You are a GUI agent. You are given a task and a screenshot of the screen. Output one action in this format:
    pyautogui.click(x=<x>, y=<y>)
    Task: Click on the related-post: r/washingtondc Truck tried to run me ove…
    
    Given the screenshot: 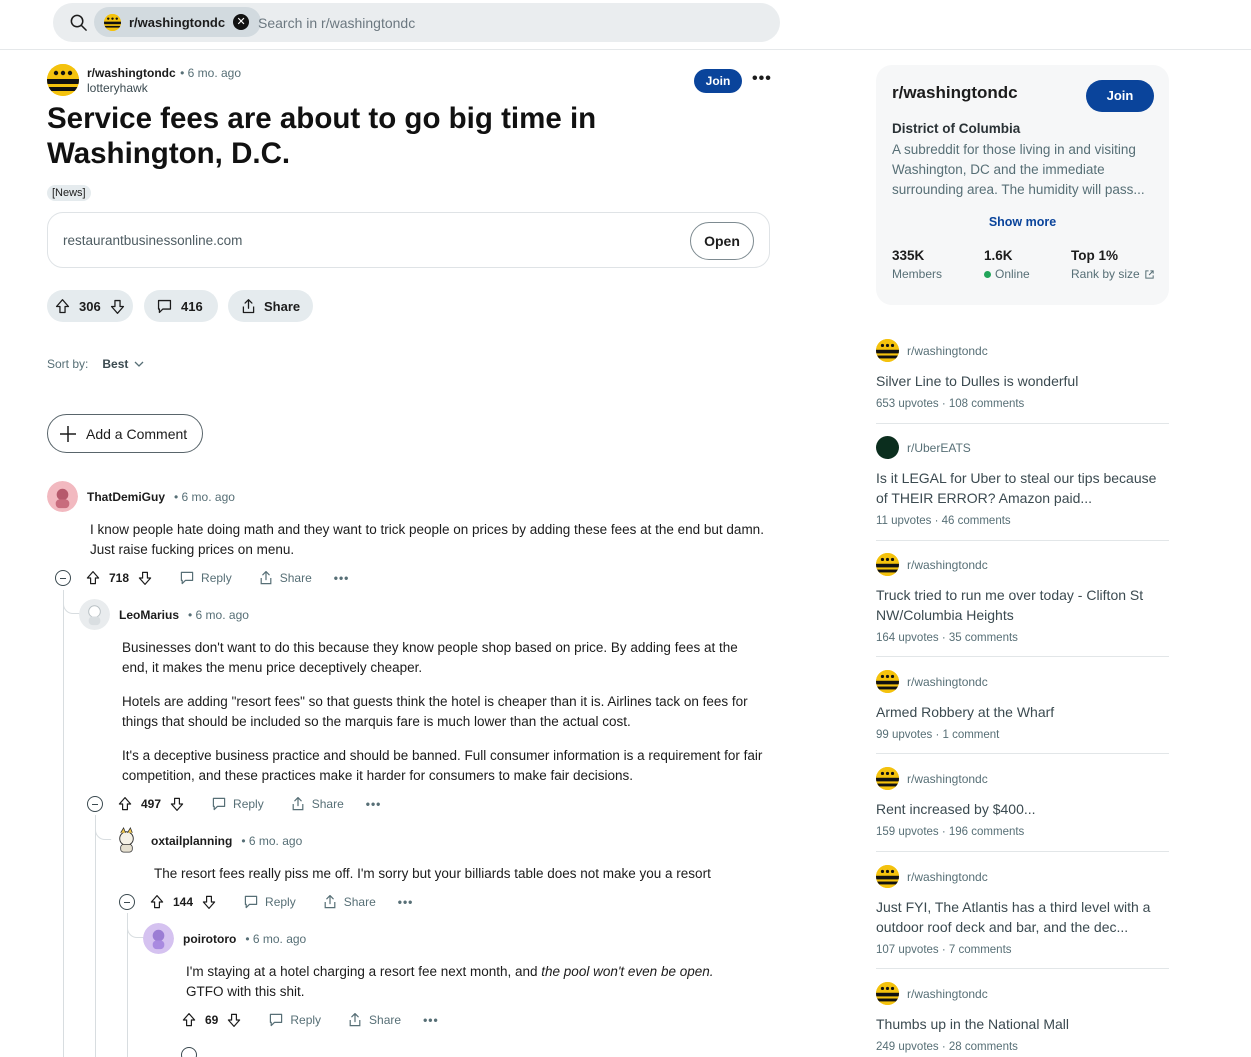 What is the action you would take?
    pyautogui.click(x=1022, y=605)
    